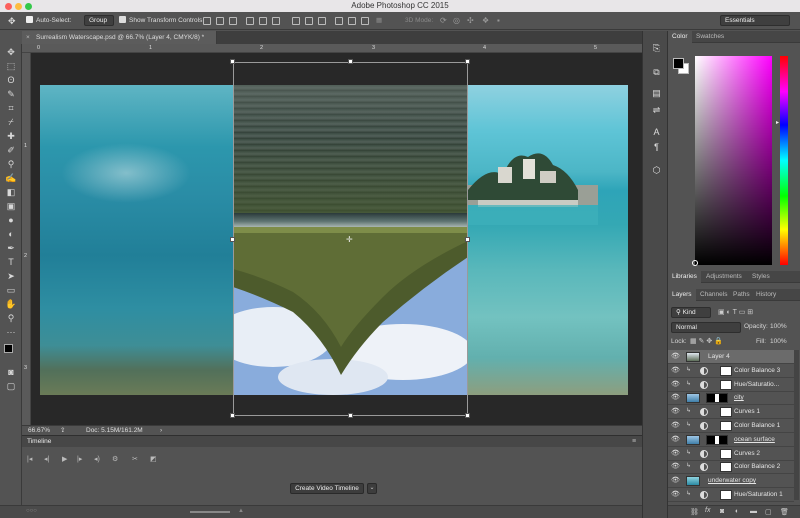 This screenshot has width=800, height=518. What do you see at coordinates (276, 21) in the screenshot?
I see `align-right-icon` at bounding box center [276, 21].